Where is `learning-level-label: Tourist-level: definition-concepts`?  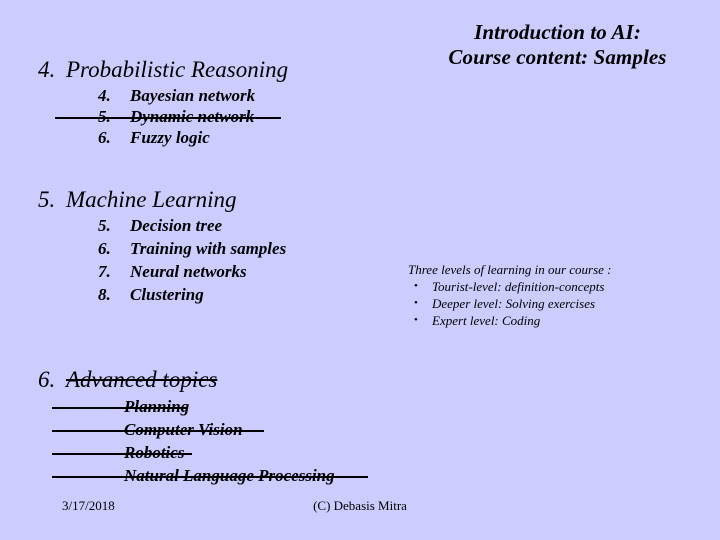 learning-level-label: Tourist-level: definition-concepts is located at coordinates (518, 286).